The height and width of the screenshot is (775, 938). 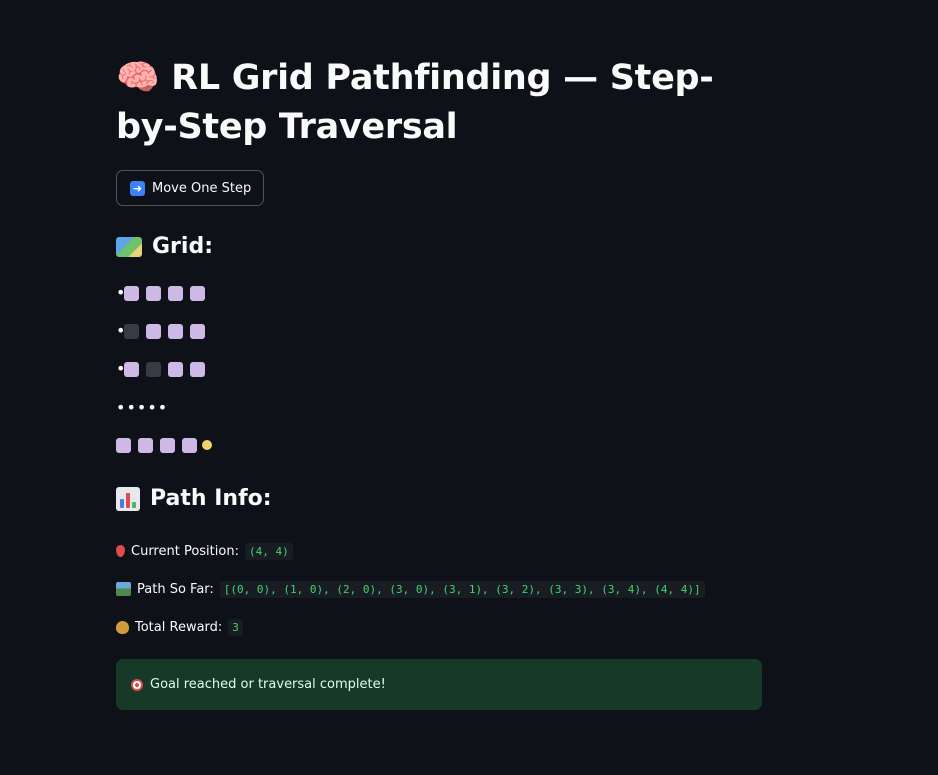 I want to click on total-reward-label: Total Reward:, so click(x=179, y=627).